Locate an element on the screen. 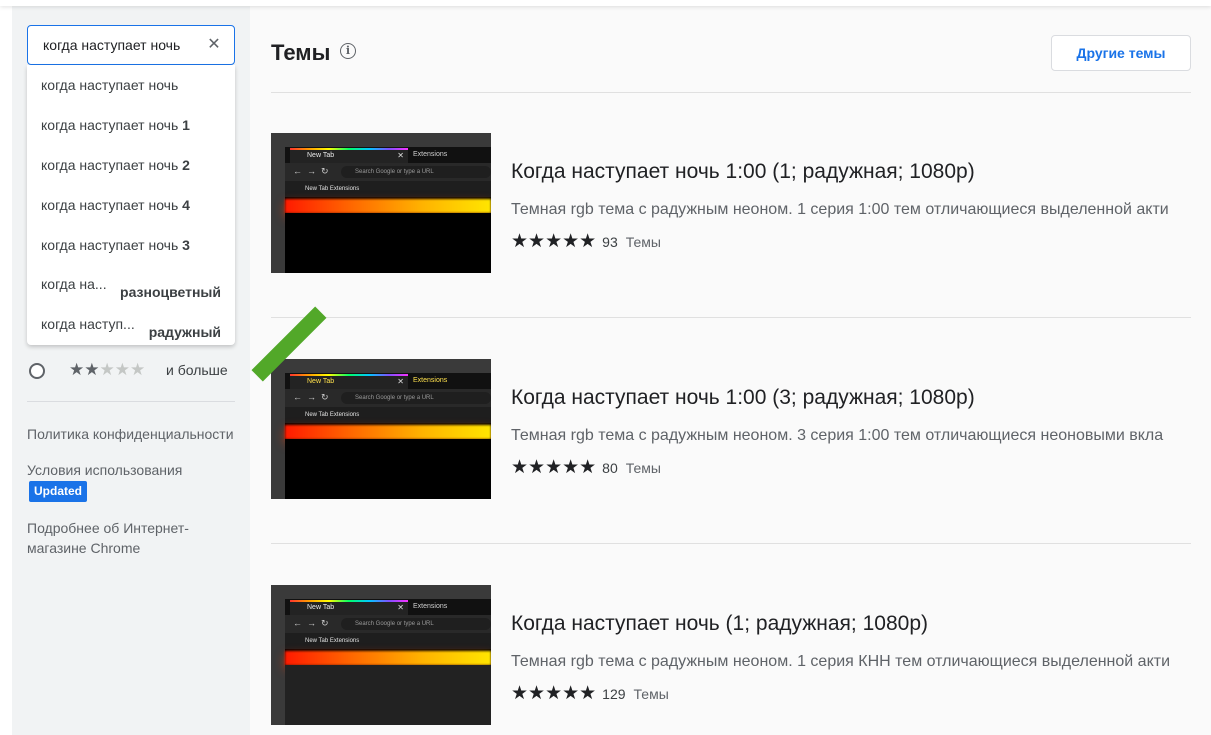 The image size is (1211, 735). close-icon: ✕ is located at coordinates (214, 45).